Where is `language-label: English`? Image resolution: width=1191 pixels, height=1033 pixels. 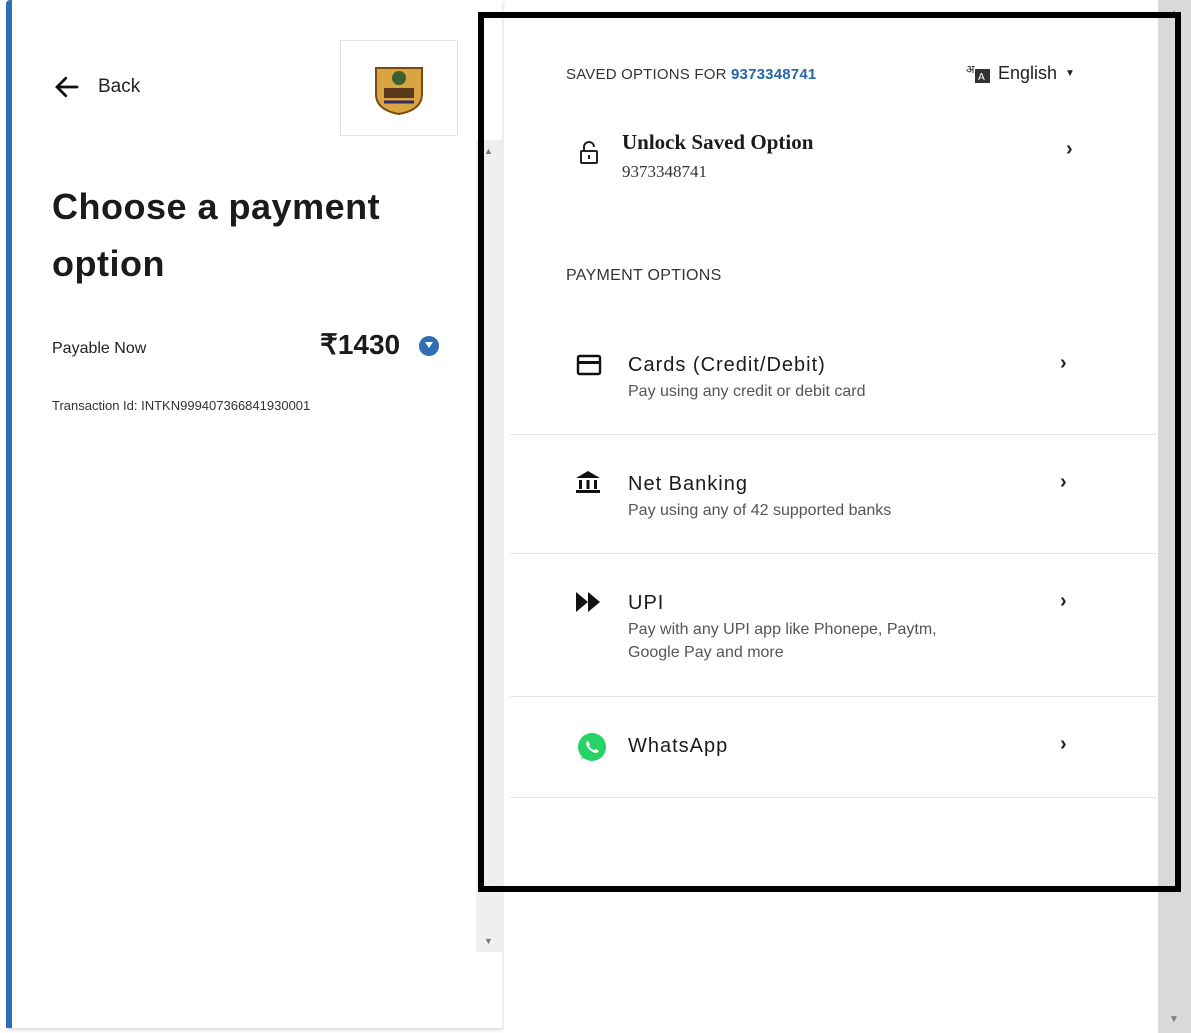 language-label: English is located at coordinates (1028, 72).